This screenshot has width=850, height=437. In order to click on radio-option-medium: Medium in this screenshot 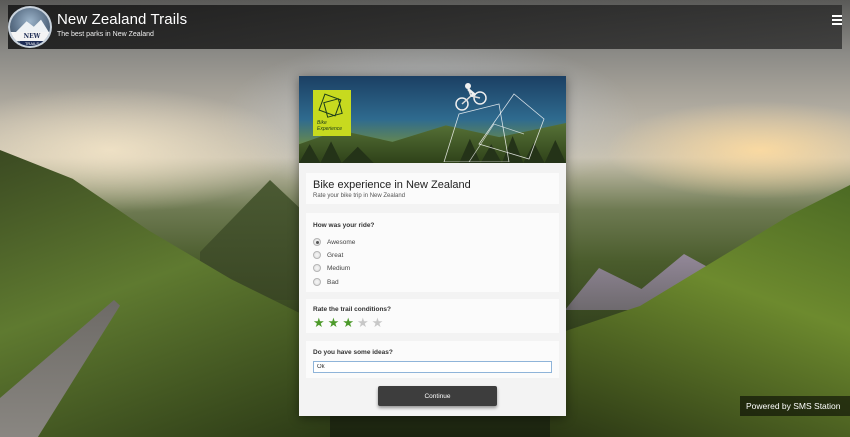, I will do `click(331, 268)`.